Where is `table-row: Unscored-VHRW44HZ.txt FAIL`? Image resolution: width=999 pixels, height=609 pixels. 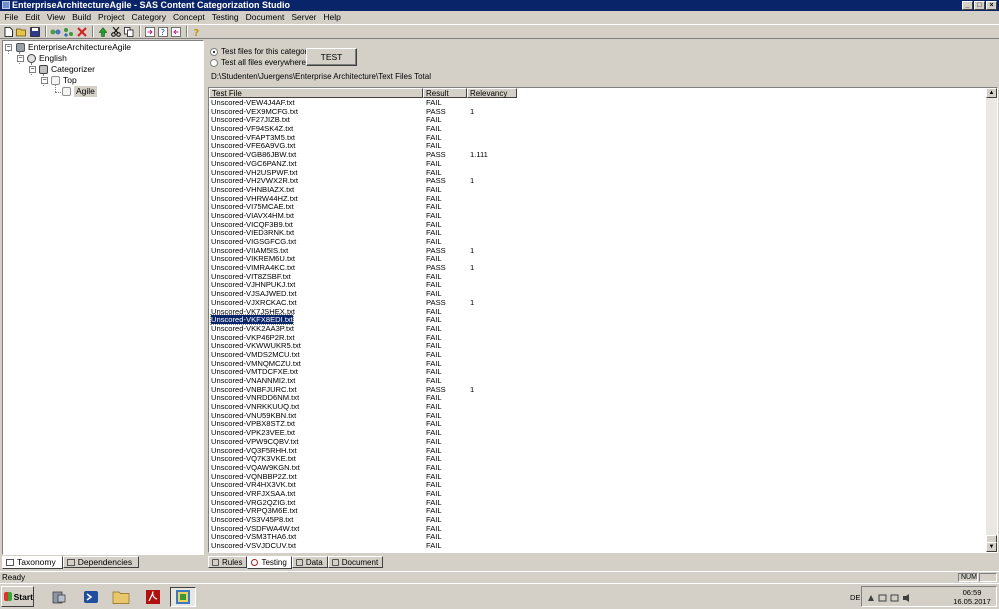 table-row: Unscored-VHRW44HZ.txt FAIL is located at coordinates (598, 199).